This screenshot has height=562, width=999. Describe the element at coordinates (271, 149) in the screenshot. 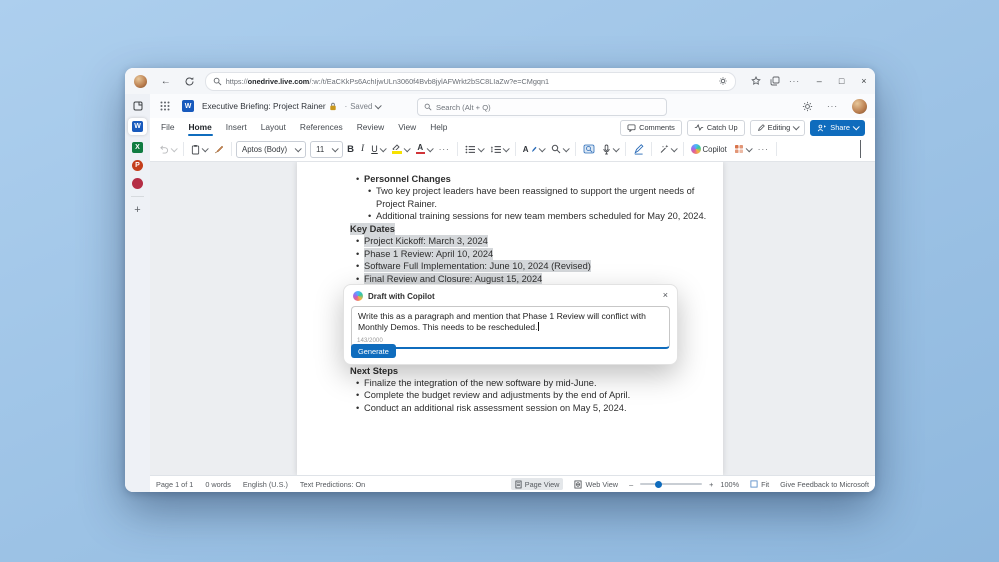

I see `font-name-select: Aptos (Body)` at that location.